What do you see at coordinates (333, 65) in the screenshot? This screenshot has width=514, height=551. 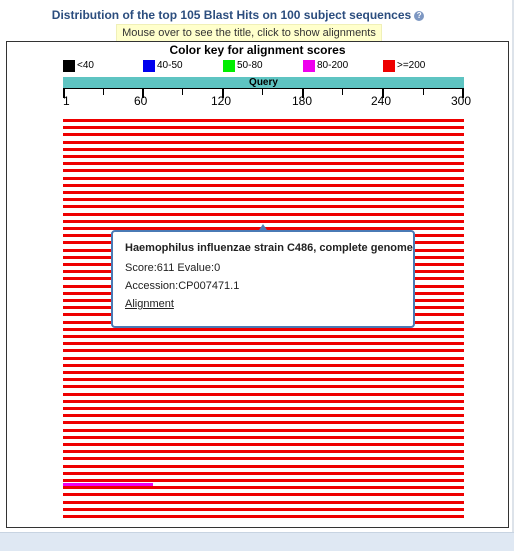 I see `legend-label: 80-200` at bounding box center [333, 65].